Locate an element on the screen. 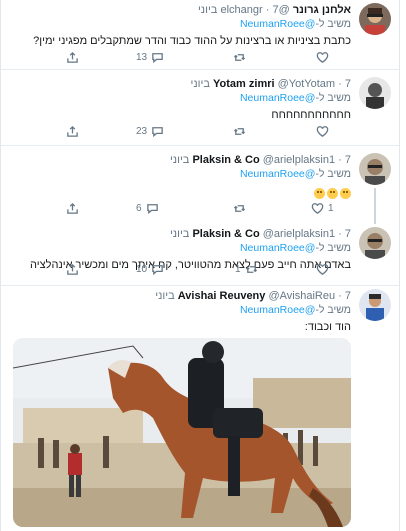  author-handle: @AvishaiReu is located at coordinates (301, 296).